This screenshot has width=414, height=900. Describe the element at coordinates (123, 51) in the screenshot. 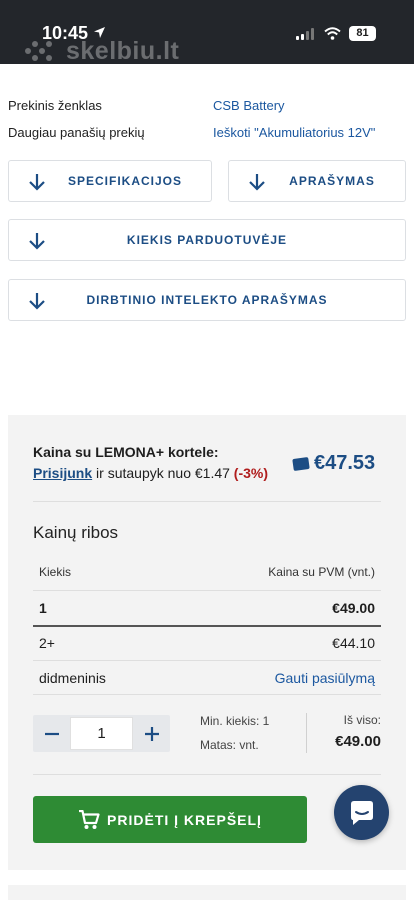

I see `watermark-text: skelbiu.lt` at that location.